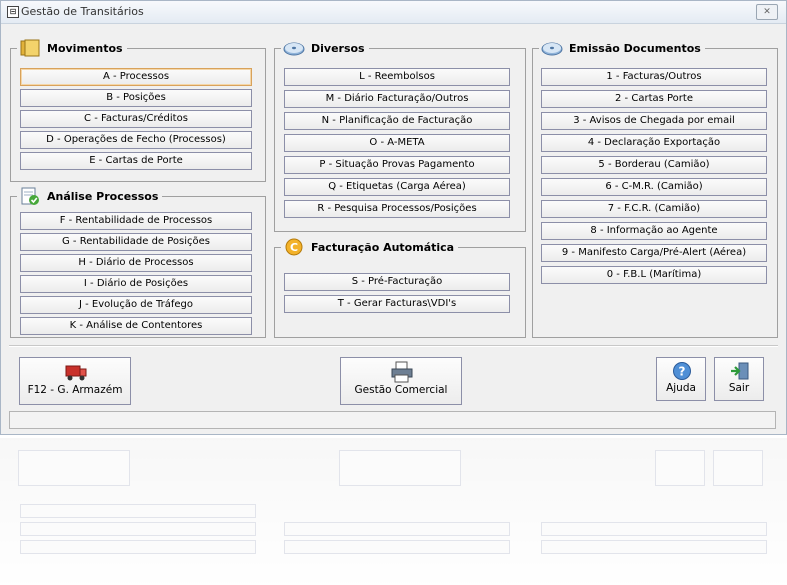  What do you see at coordinates (739, 388) in the screenshot?
I see `sair-label: Sair` at bounding box center [739, 388].